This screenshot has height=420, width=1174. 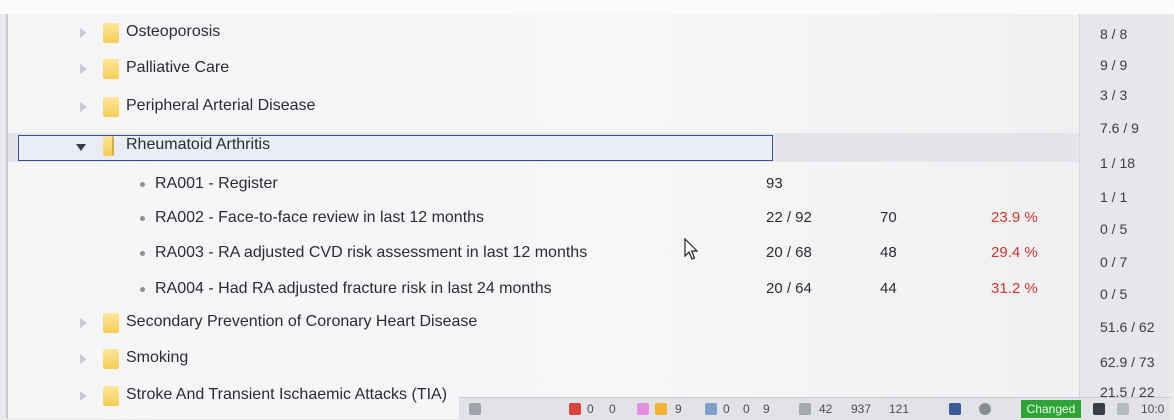 I want to click on tree-row-palliative-care: Palliative Care, so click(x=543, y=69).